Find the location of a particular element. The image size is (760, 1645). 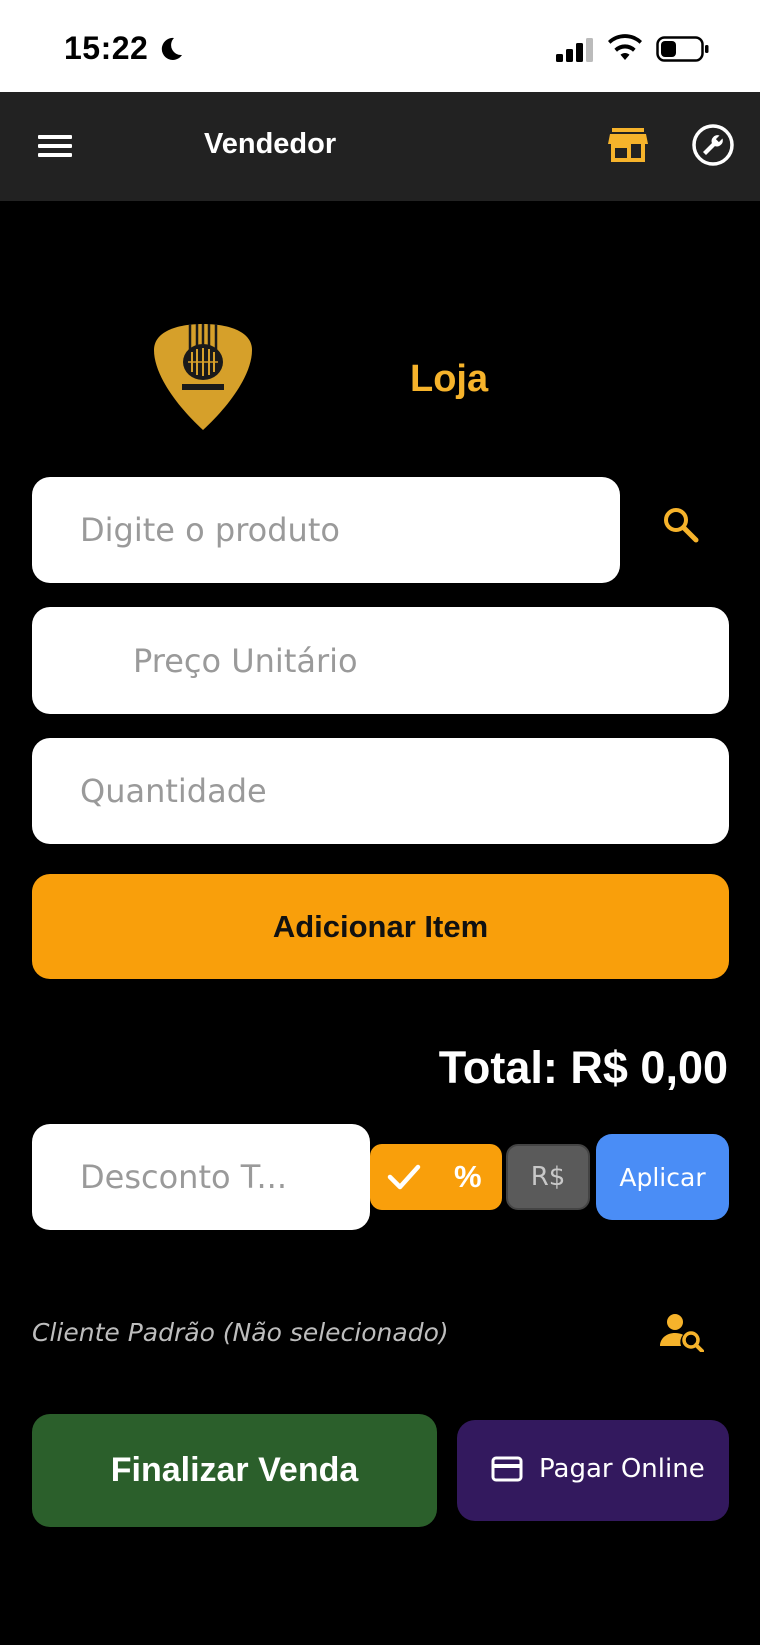

check-icon is located at coordinates (404, 1177).